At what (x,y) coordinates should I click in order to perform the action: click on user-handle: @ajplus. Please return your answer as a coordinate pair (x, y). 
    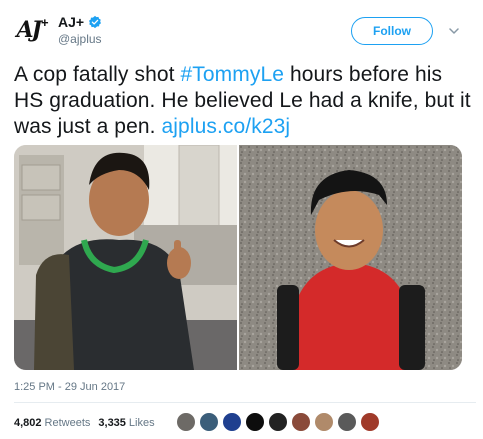
    Looking at the image, I should click on (80, 39).